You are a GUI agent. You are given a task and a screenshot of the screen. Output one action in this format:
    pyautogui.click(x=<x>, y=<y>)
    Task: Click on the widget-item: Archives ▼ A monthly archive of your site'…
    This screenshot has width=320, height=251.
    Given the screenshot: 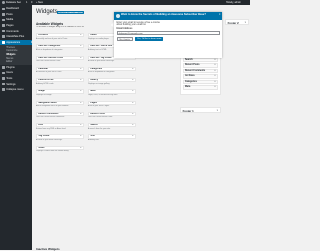 What is the action you would take?
    pyautogui.click(x=60, y=38)
    